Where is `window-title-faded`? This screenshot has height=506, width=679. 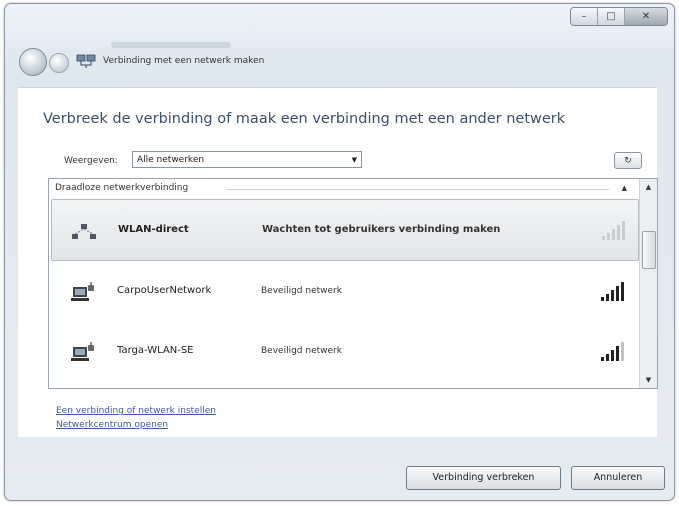 window-title-faded is located at coordinates (171, 45).